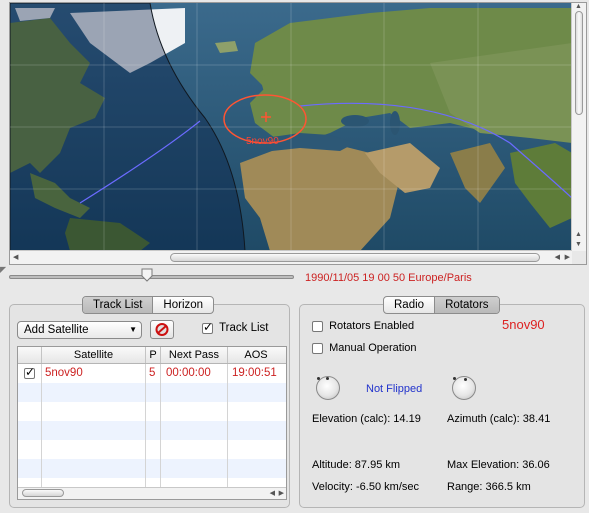 The image size is (589, 513). I want to click on right-tab-bar: Radio Rotators, so click(441, 305).